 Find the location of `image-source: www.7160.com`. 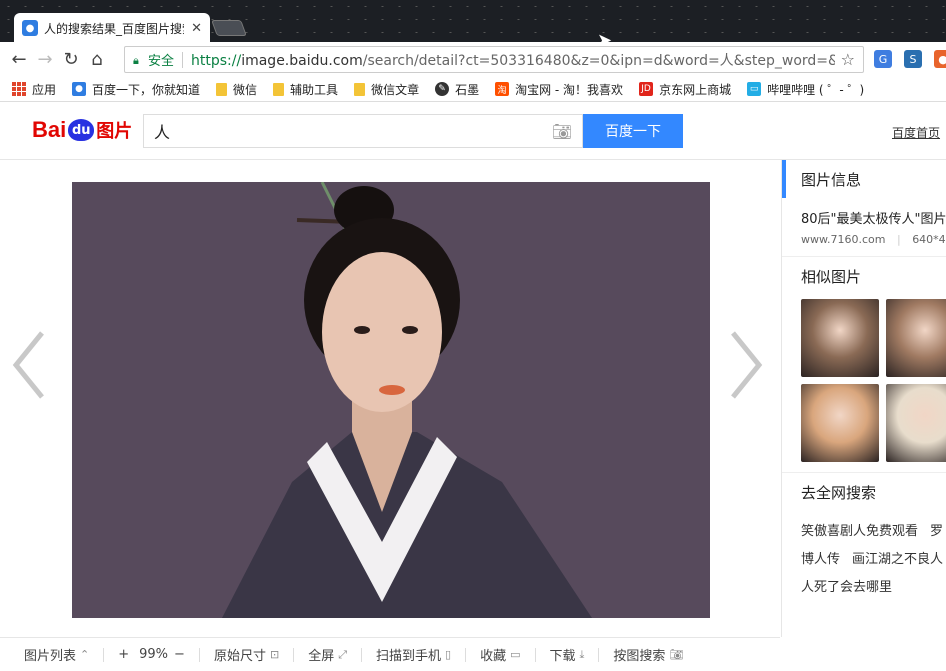

image-source: www.7160.com is located at coordinates (843, 239).